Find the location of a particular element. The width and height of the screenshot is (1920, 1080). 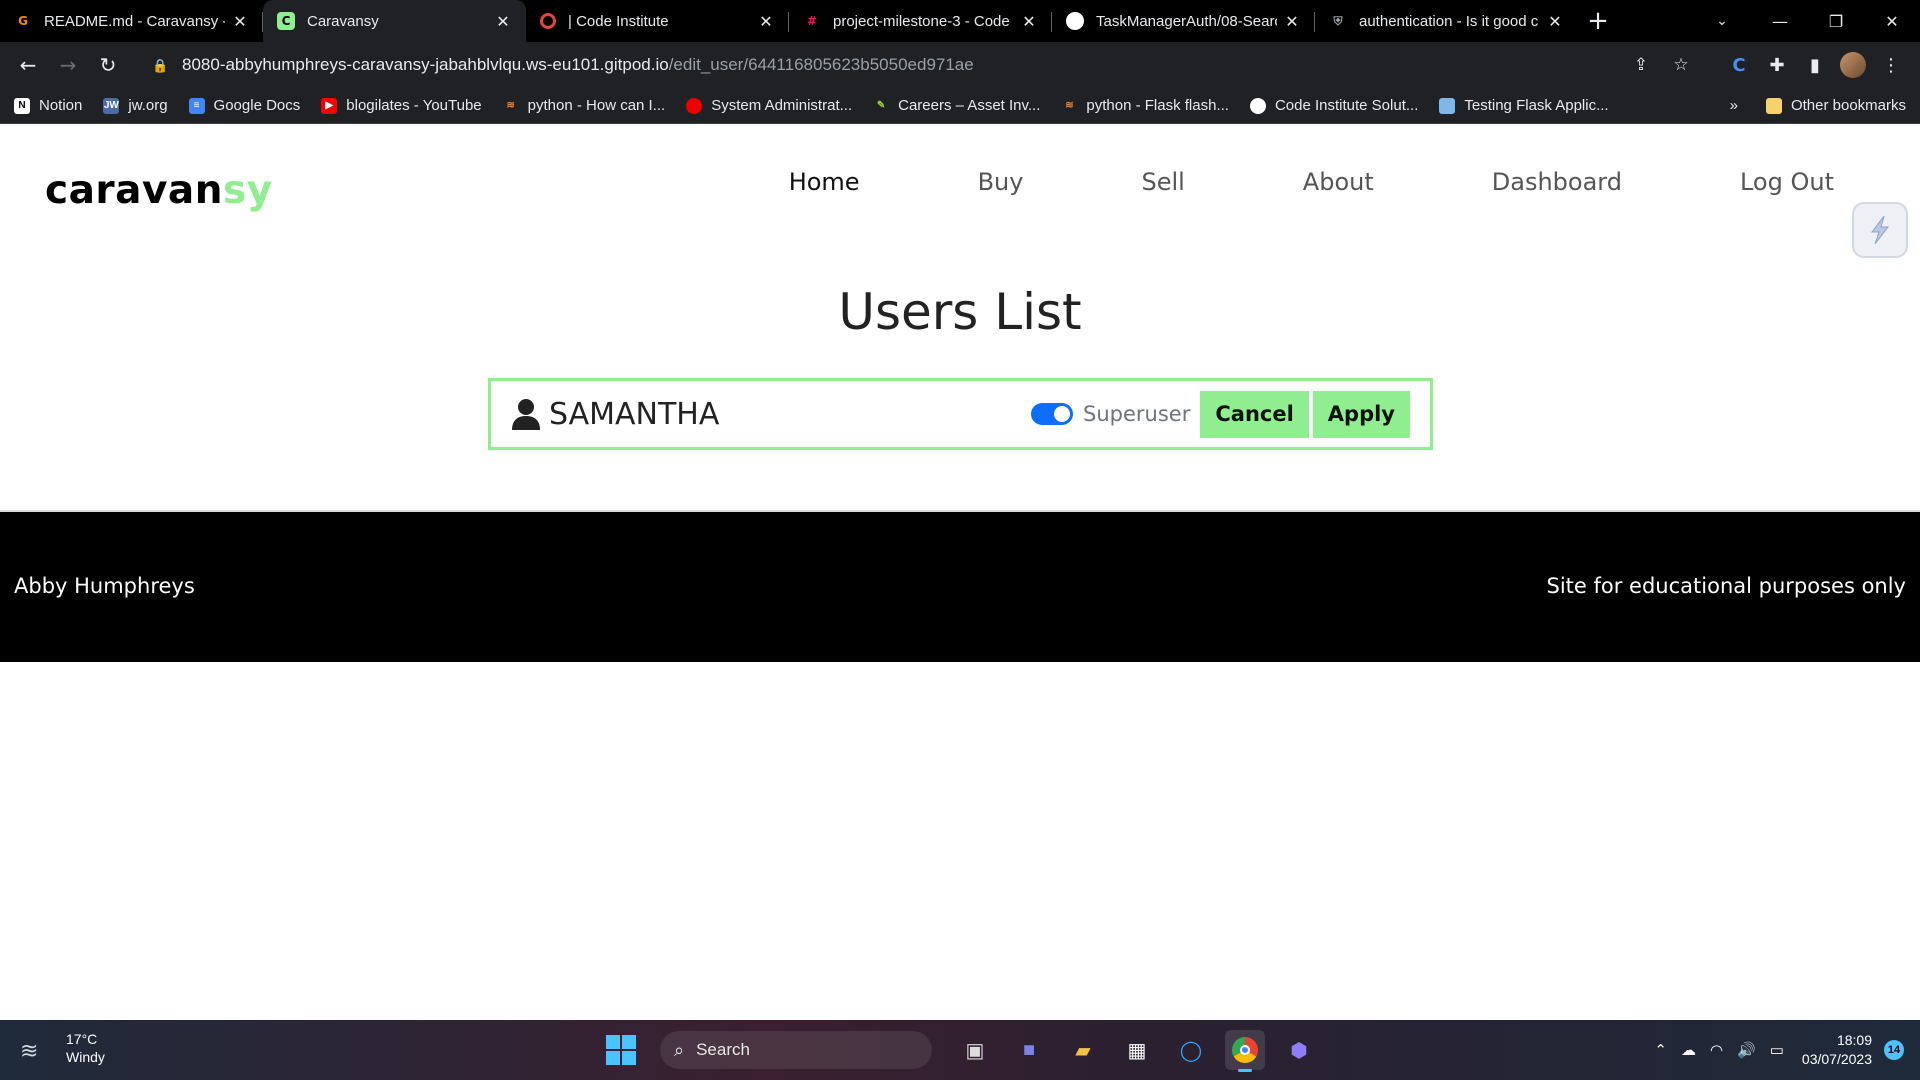

nav-logout: Log Out is located at coordinates (1787, 182).